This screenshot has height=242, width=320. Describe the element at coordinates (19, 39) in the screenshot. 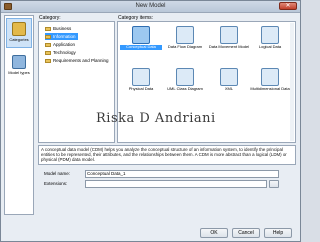

I see `rail-item-label: Categories` at that location.